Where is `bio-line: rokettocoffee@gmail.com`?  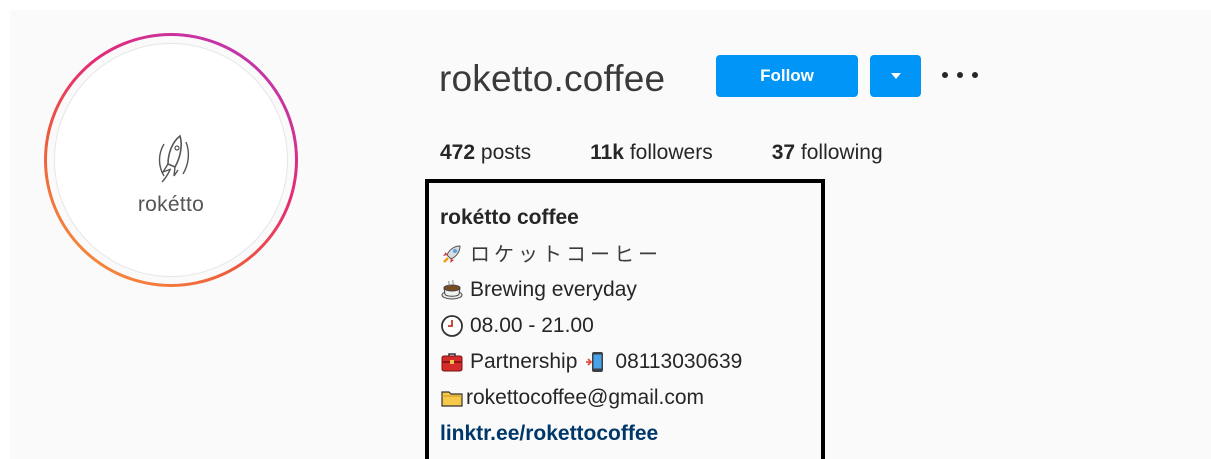 bio-line: rokettocoffee@gmail.com is located at coordinates (591, 398).